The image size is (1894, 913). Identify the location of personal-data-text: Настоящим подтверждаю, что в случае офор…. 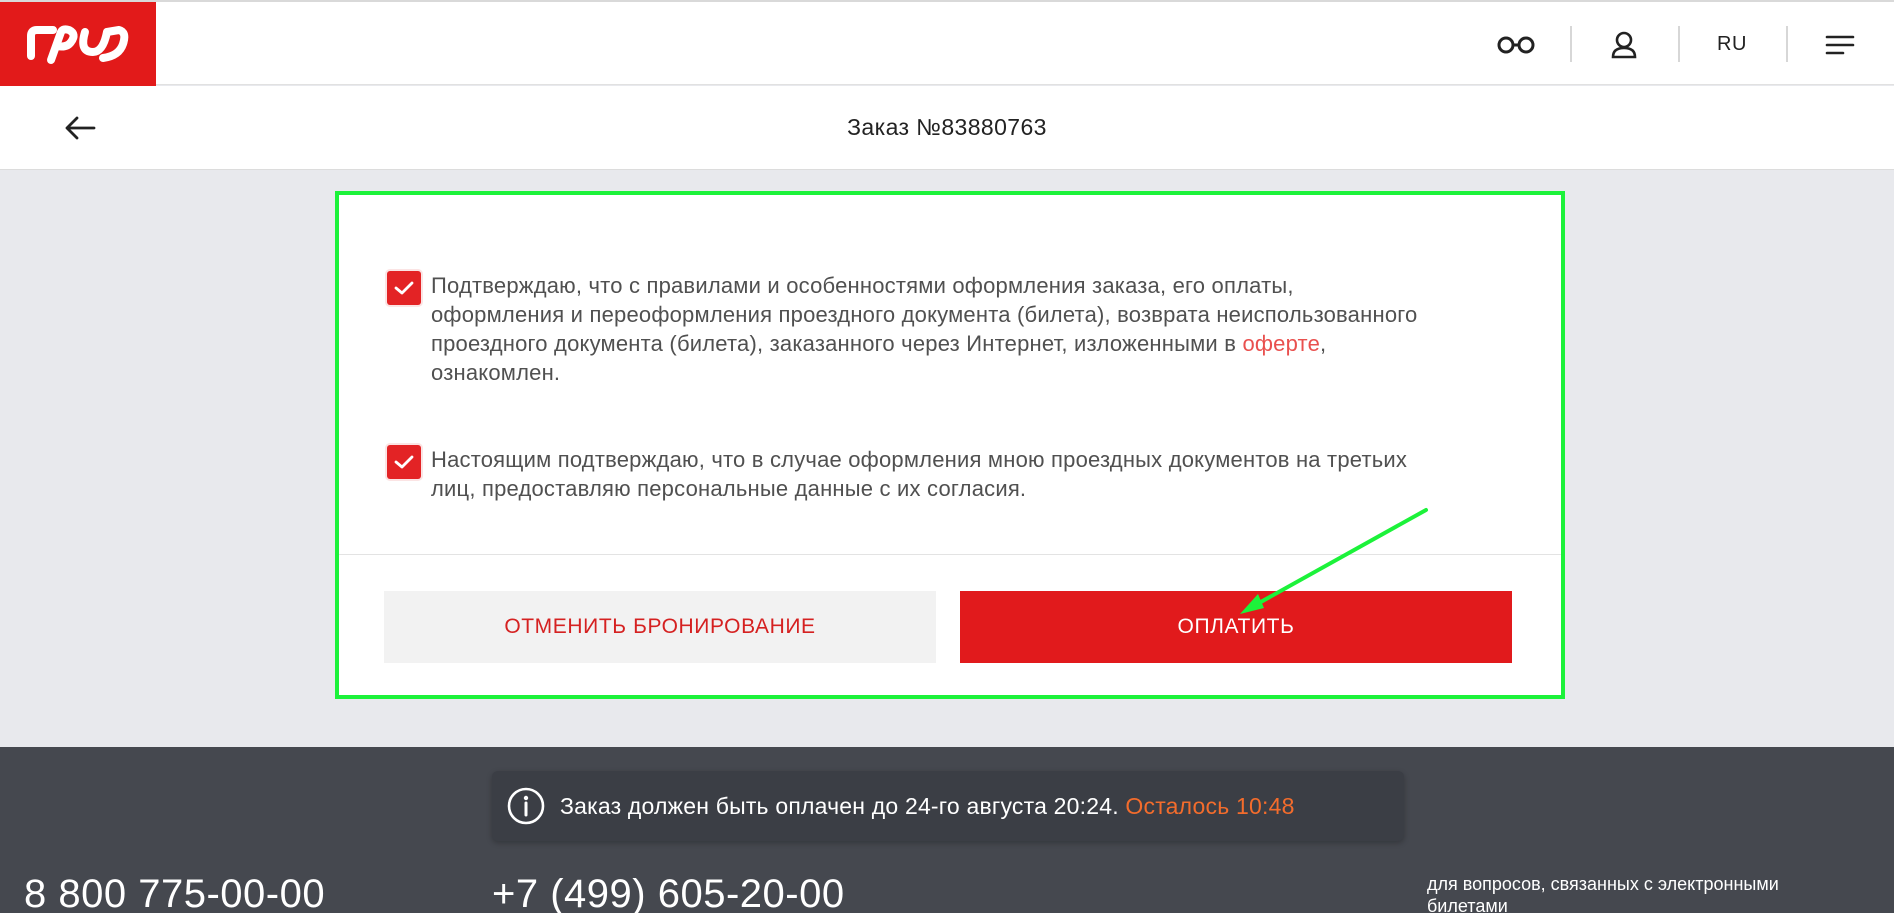
(919, 474).